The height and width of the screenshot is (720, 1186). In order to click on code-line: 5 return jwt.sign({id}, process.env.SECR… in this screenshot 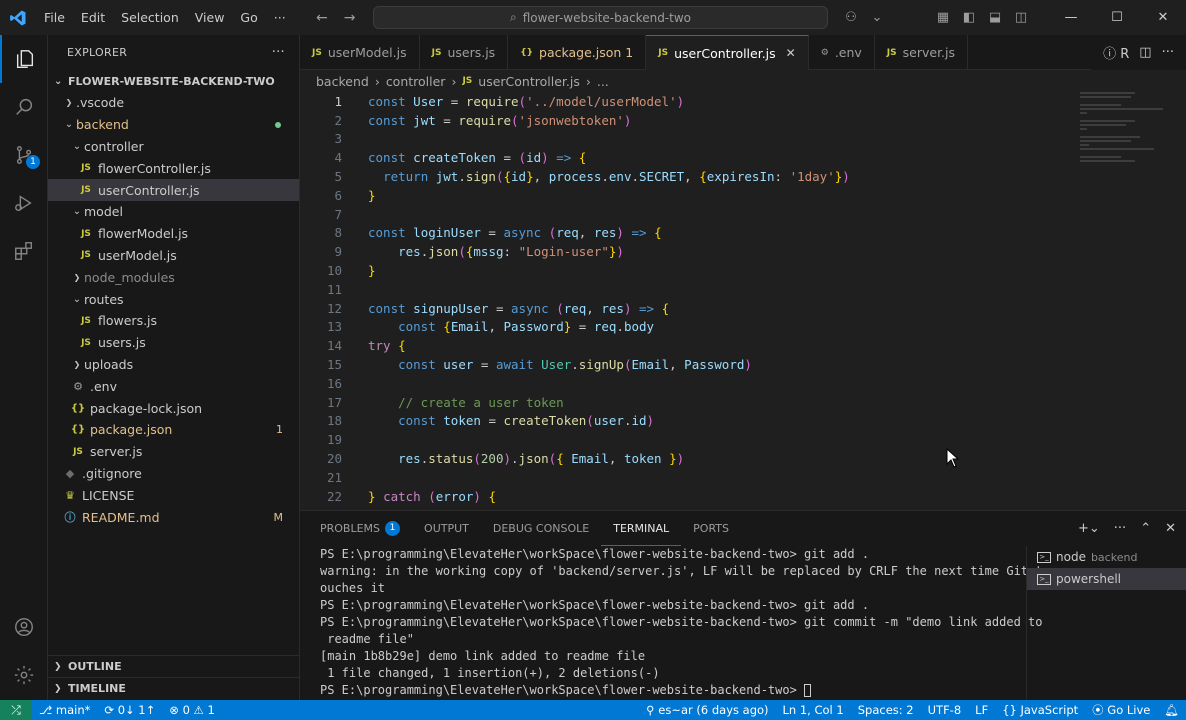, I will do `click(574, 176)`.